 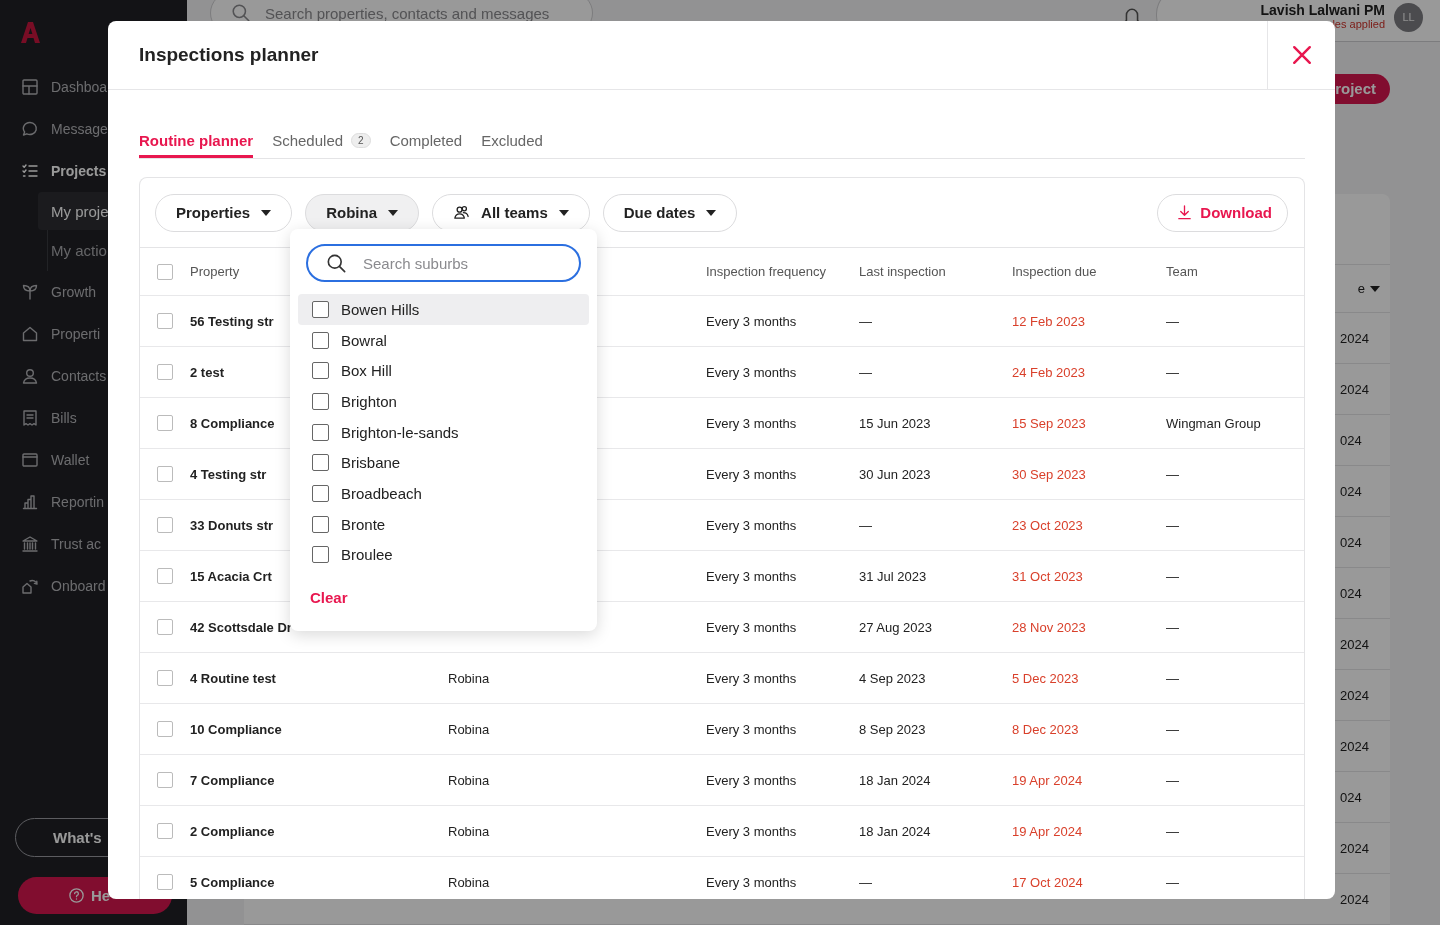 What do you see at coordinates (443, 432) in the screenshot?
I see `suburb-option: Brighton-le-sands` at bounding box center [443, 432].